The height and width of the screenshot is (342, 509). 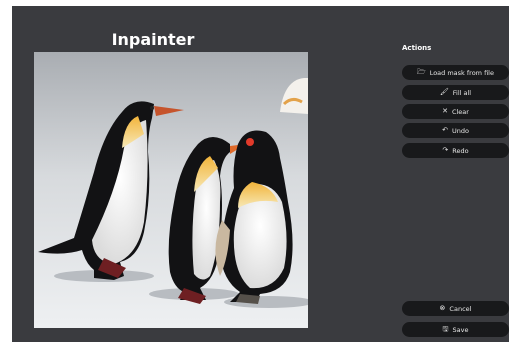 I want to click on cancel-icon: ⊗, so click(x=442, y=308).